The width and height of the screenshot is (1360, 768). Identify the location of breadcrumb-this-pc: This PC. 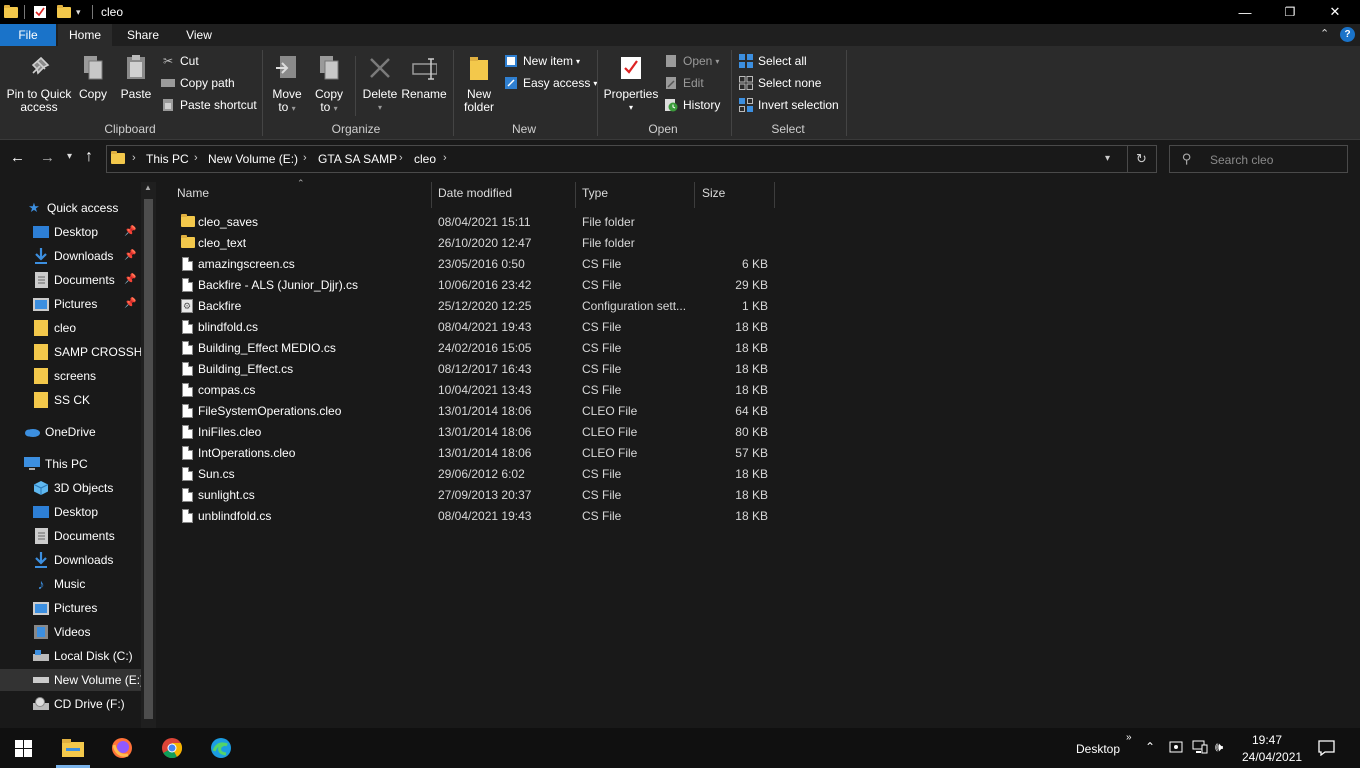
(167, 159).